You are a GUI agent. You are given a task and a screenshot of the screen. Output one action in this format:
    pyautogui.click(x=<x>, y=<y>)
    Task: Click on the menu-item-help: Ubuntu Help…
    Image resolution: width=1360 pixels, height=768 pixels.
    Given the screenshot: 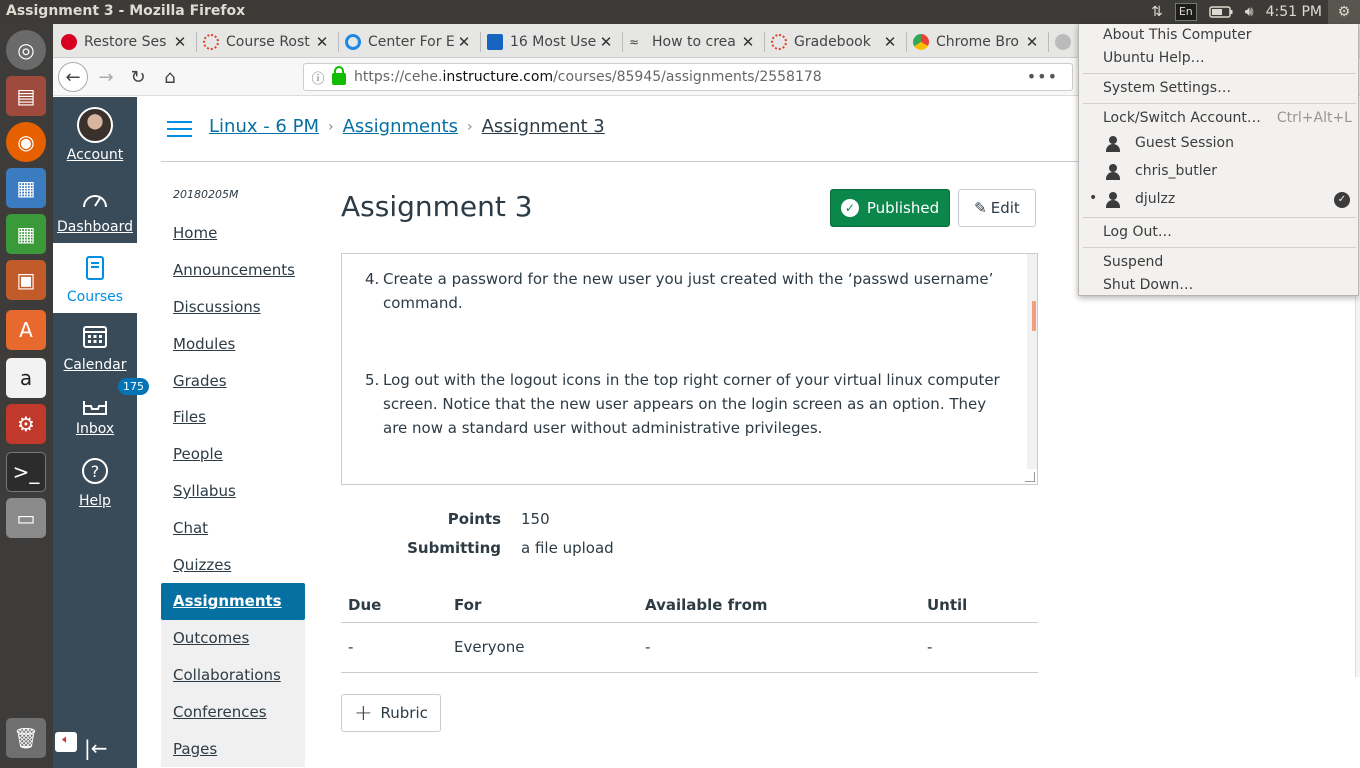 What is the action you would take?
    pyautogui.click(x=1219, y=59)
    